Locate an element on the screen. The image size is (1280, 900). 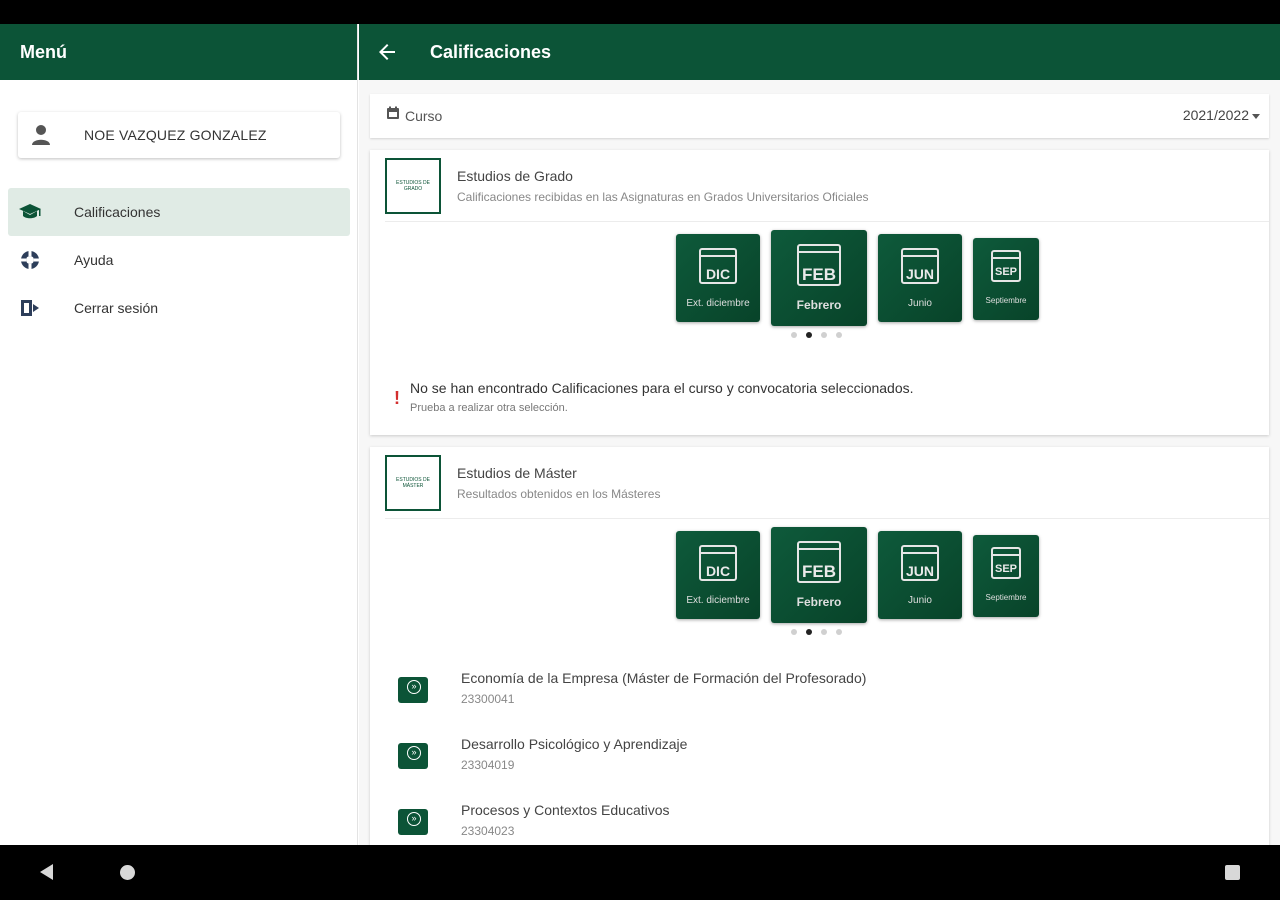
nav-recents-icon is located at coordinates (1232, 872).